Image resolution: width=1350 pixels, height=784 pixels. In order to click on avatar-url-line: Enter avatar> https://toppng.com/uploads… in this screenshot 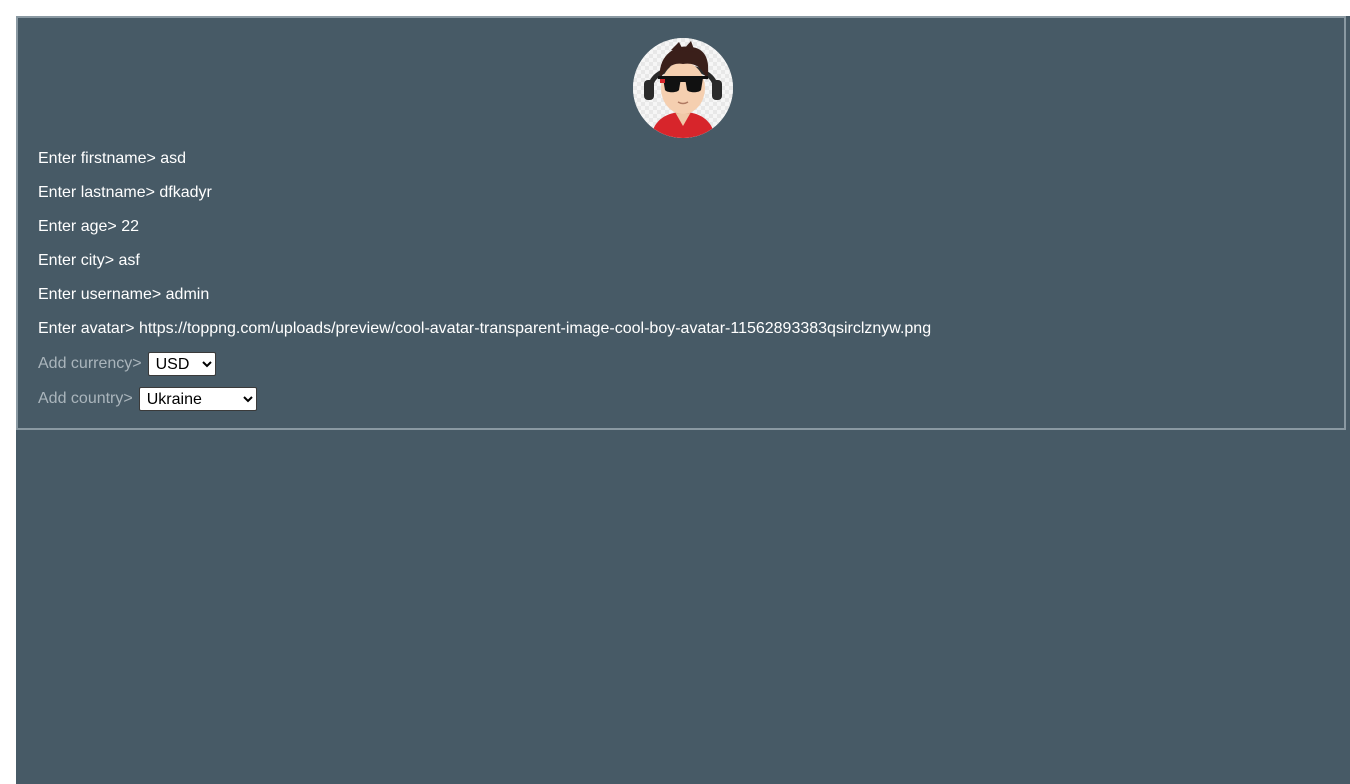, I will do `click(484, 329)`.